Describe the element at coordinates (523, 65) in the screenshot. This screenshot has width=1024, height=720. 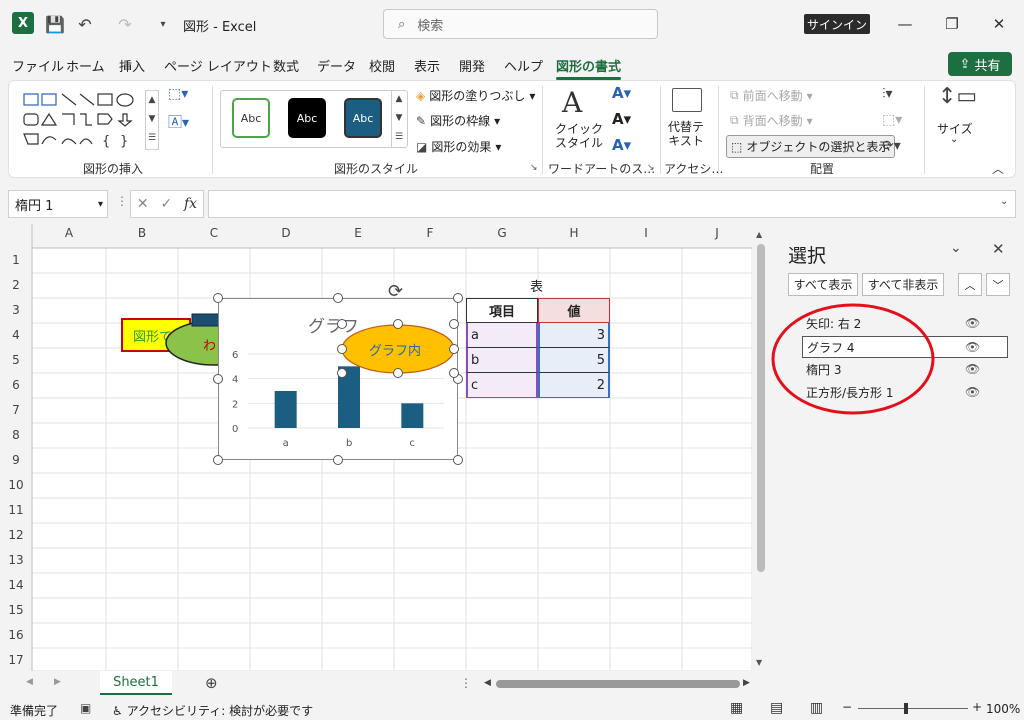
I see `tab-help: ヘルプ` at that location.